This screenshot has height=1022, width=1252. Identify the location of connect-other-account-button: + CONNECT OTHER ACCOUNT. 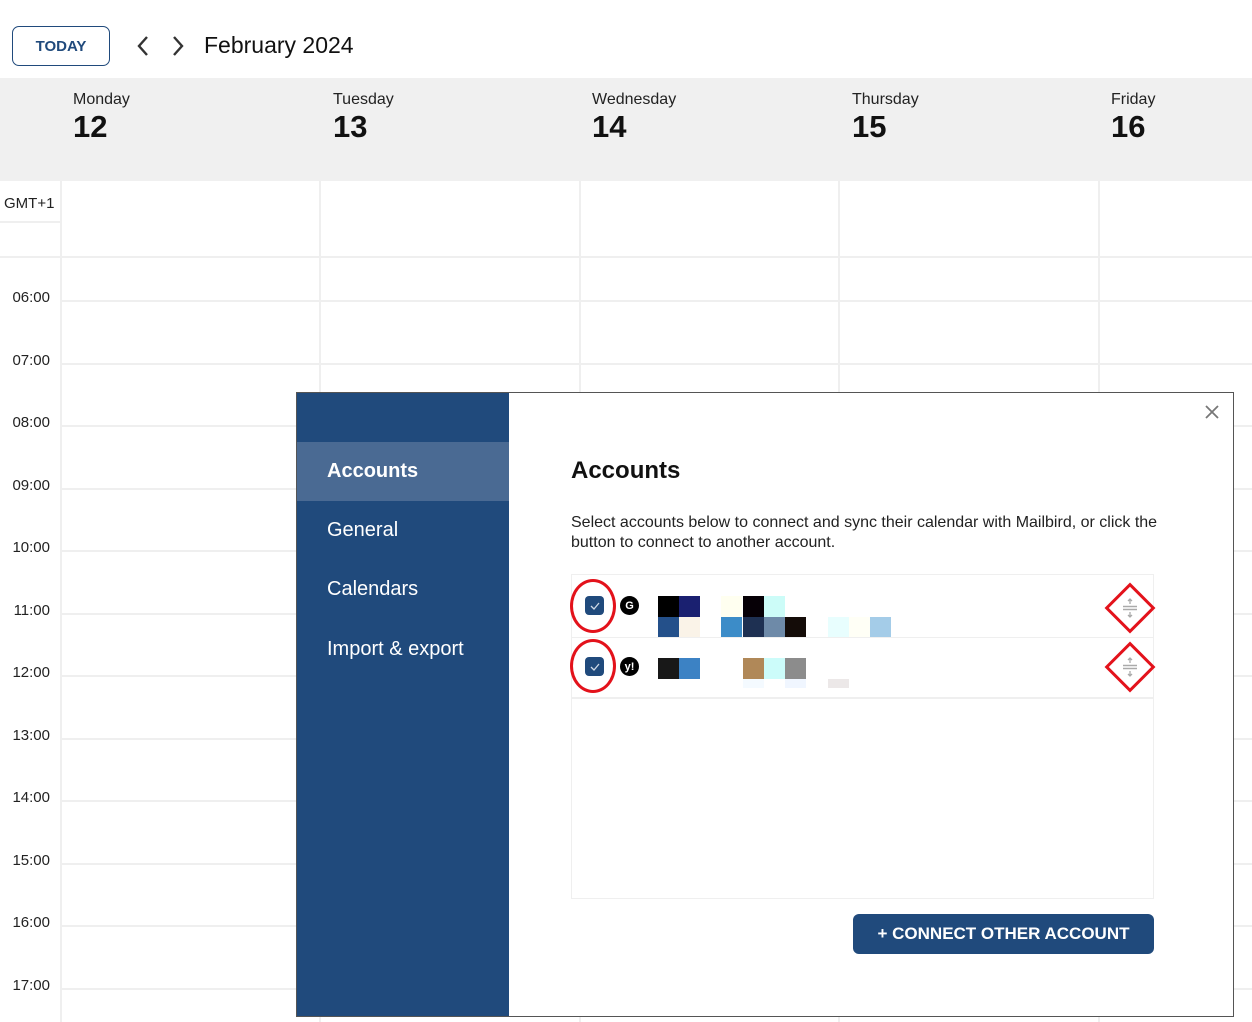
(1003, 934).